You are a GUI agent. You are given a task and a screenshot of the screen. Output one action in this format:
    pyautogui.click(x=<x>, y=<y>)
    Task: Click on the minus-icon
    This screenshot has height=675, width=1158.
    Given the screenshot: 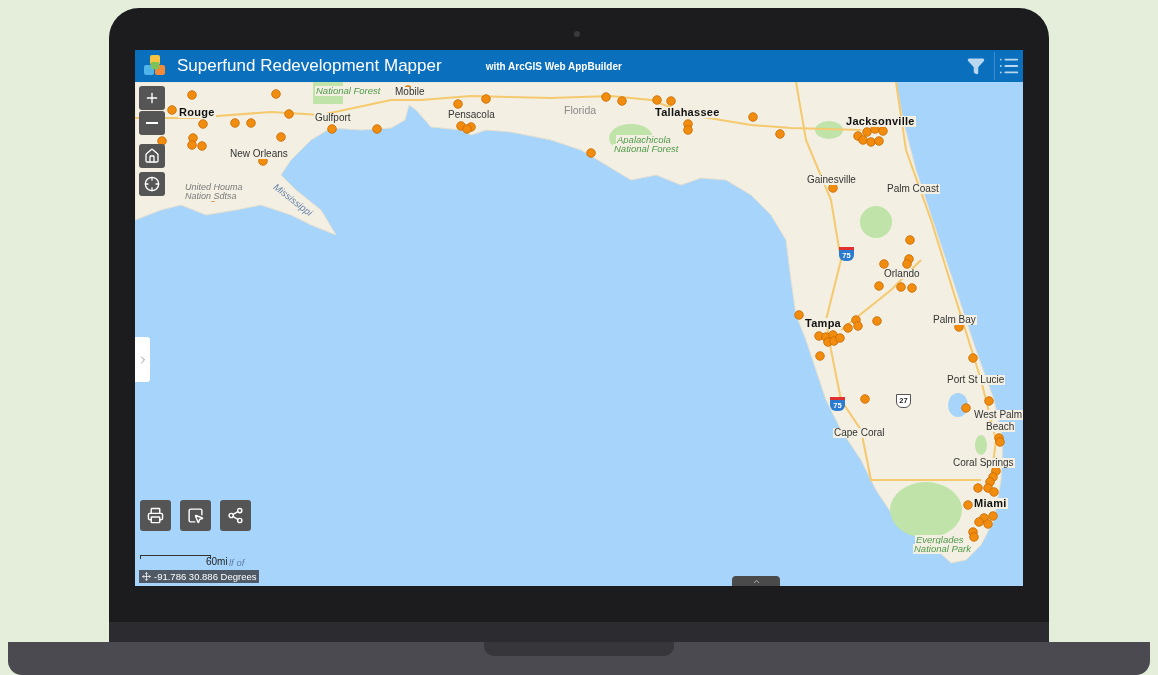 What is the action you would take?
    pyautogui.click(x=152, y=123)
    